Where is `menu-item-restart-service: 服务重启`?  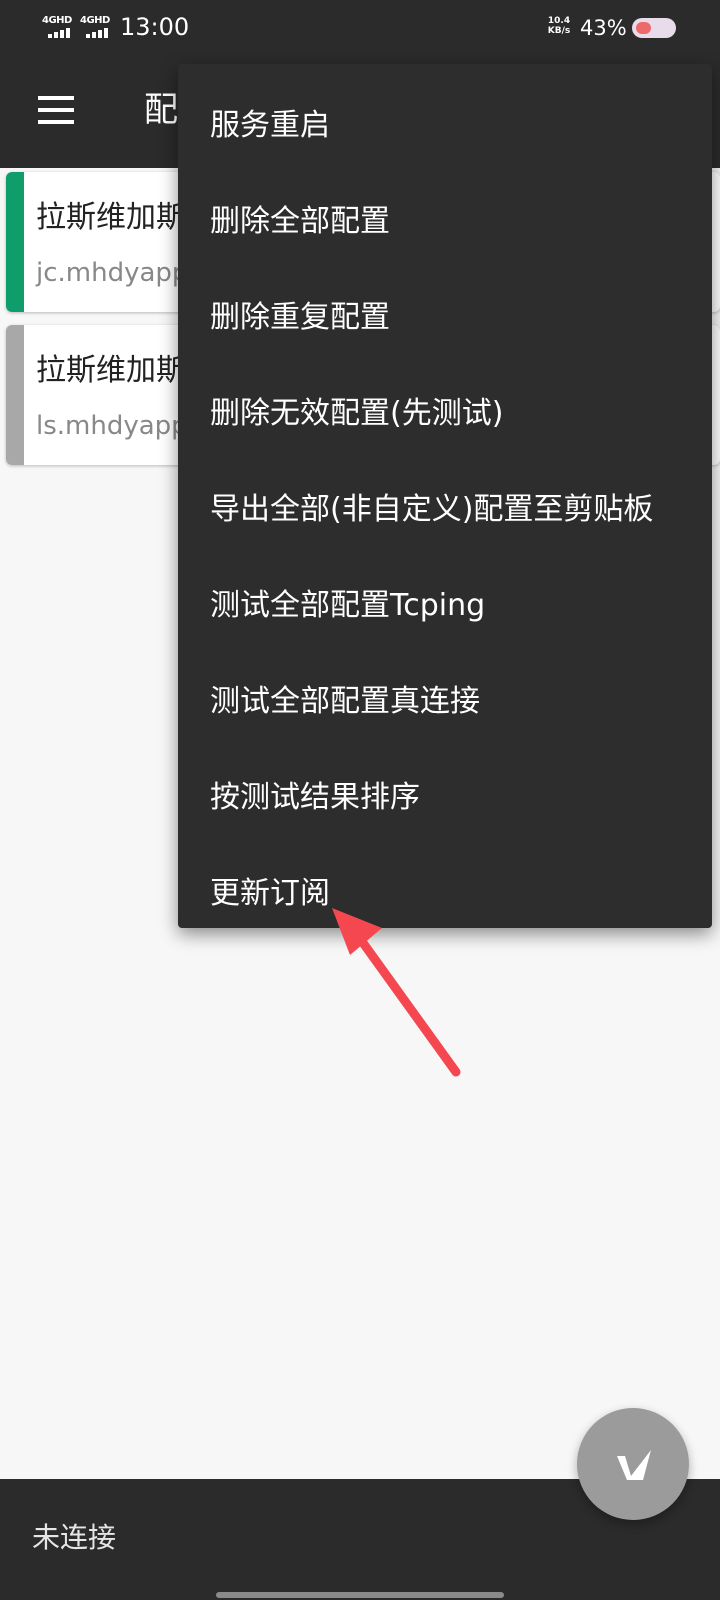 menu-item-restart-service: 服务重启 is located at coordinates (445, 128).